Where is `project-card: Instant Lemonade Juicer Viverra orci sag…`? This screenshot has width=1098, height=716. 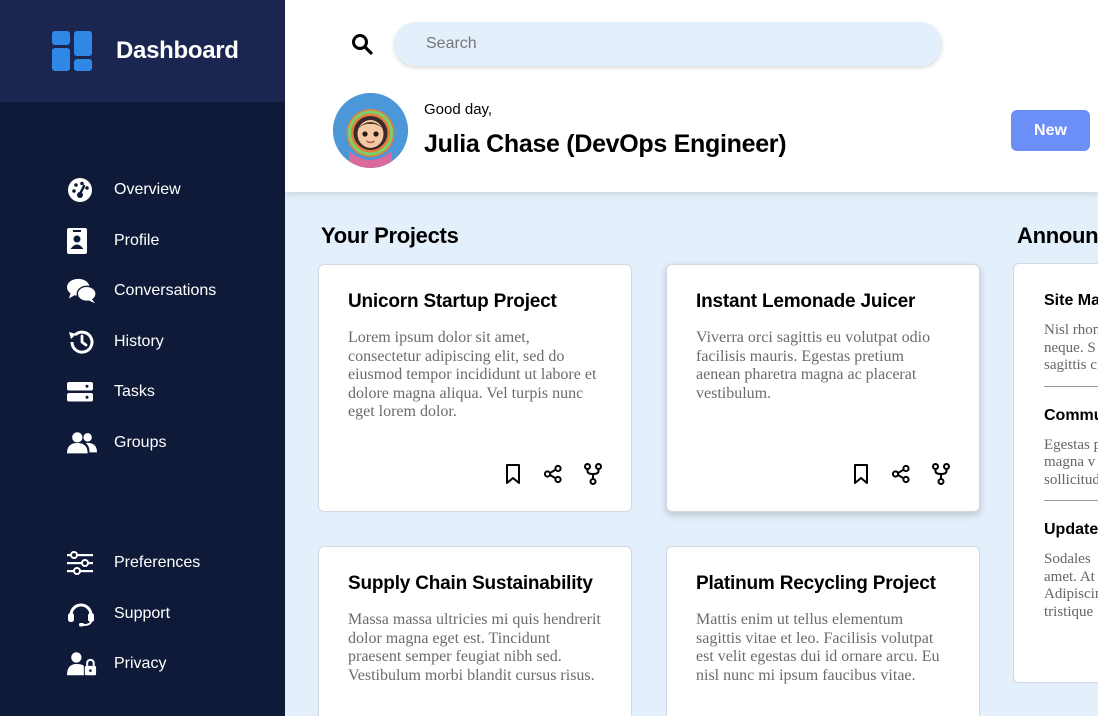 project-card: Instant Lemonade Juicer Viverra orci sag… is located at coordinates (823, 388).